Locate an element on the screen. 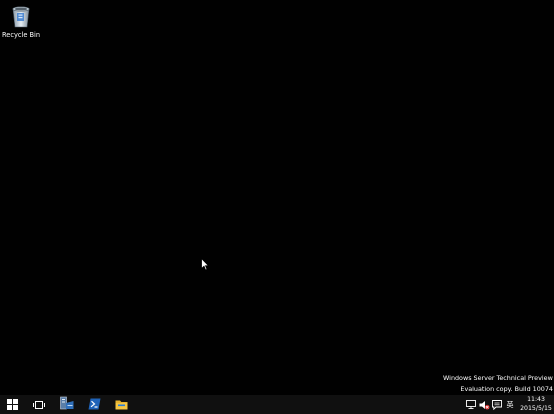 The image size is (554, 414). taskbar: 英 11:43 2015/5/15 is located at coordinates (277, 404).